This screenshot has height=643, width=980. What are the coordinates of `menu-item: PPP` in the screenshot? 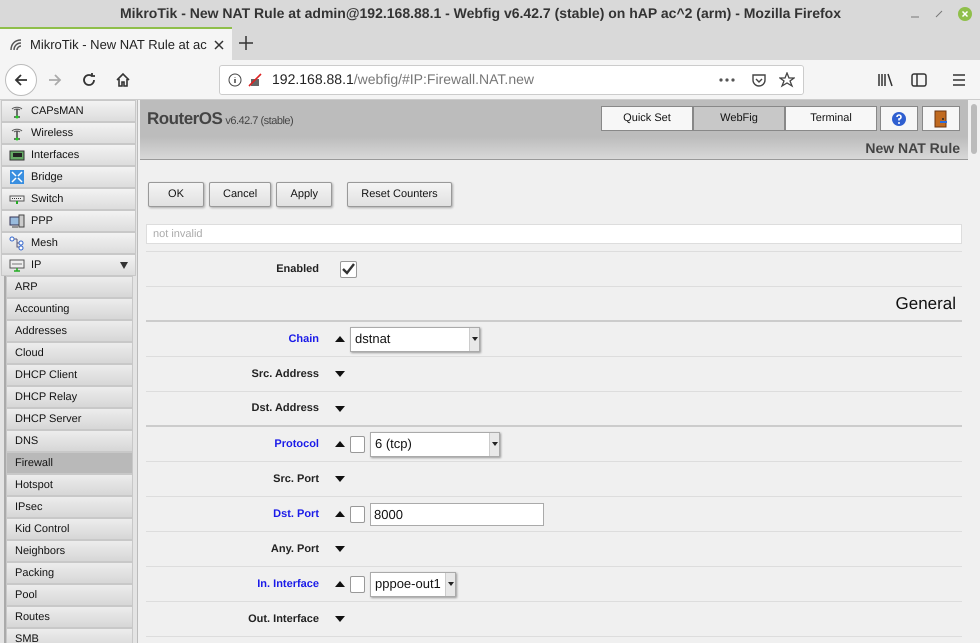 It's located at (68, 221).